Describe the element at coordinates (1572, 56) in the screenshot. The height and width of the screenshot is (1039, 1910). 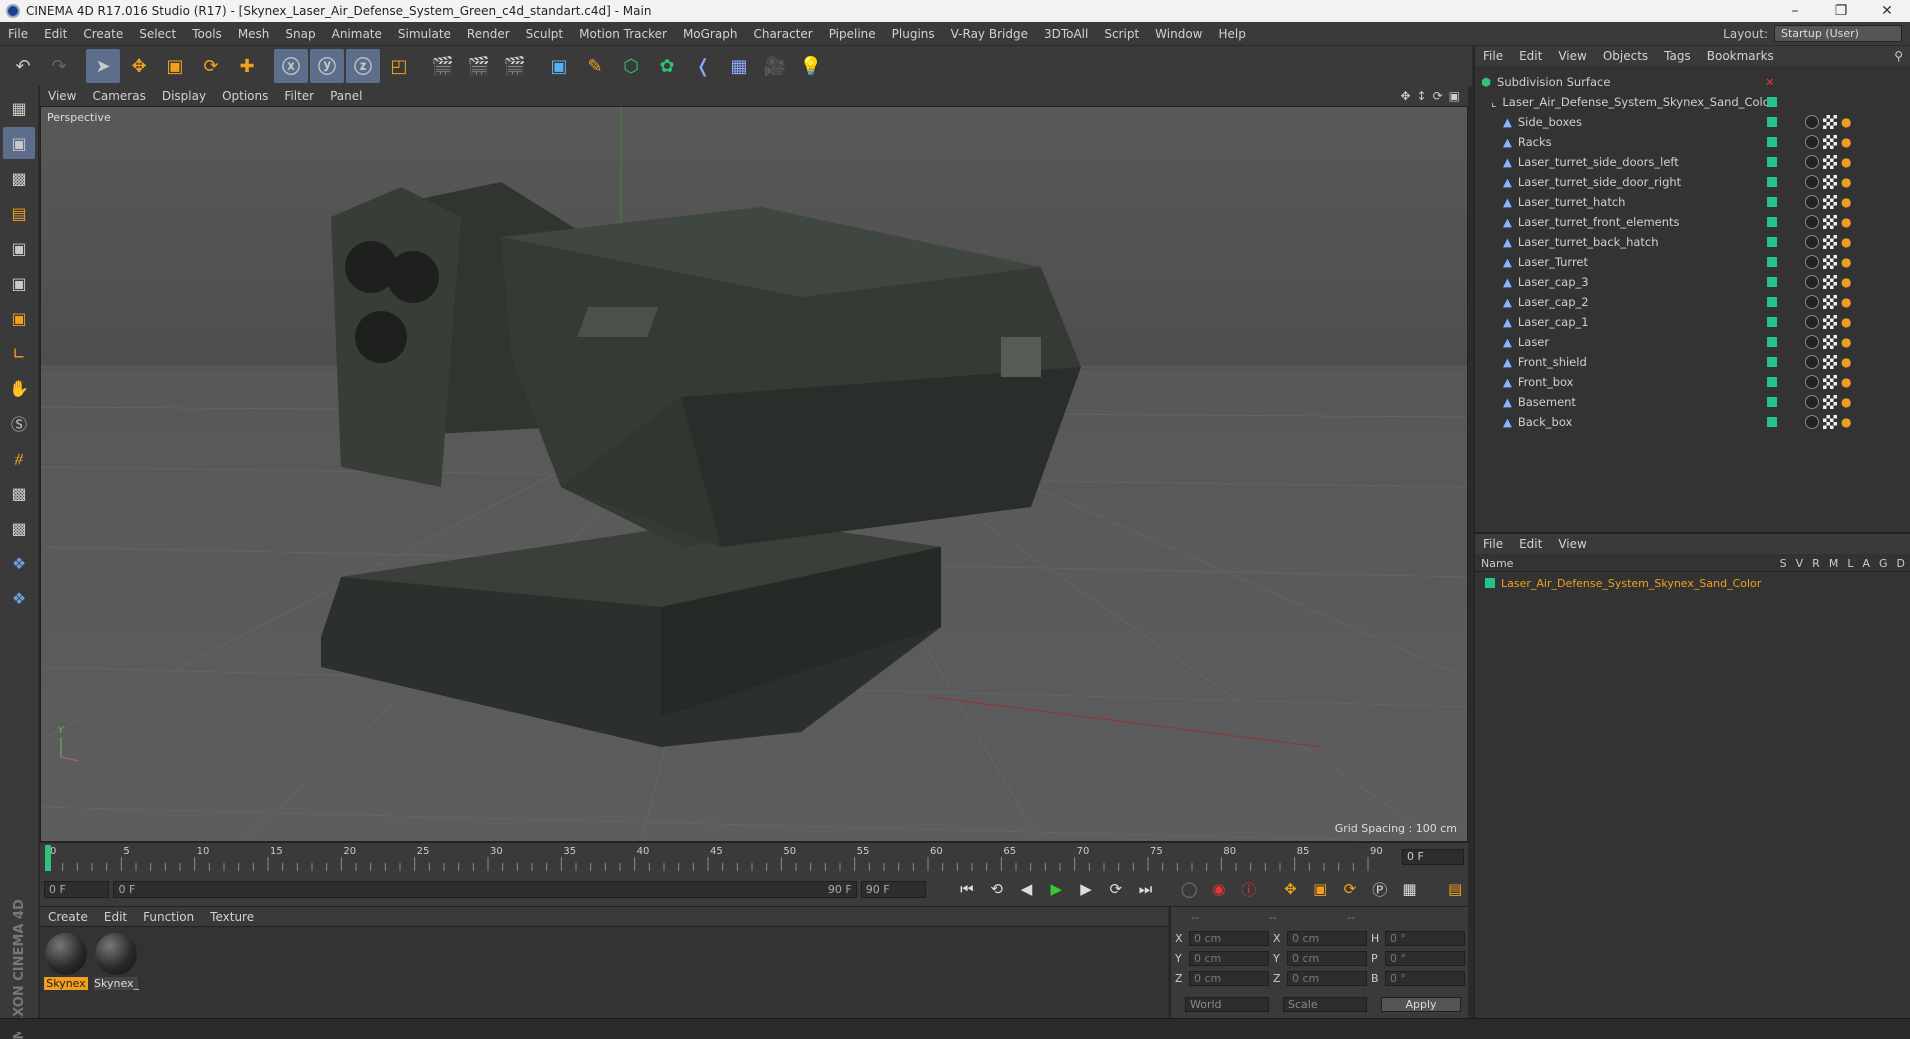
I see `objects-menu-view: View` at that location.